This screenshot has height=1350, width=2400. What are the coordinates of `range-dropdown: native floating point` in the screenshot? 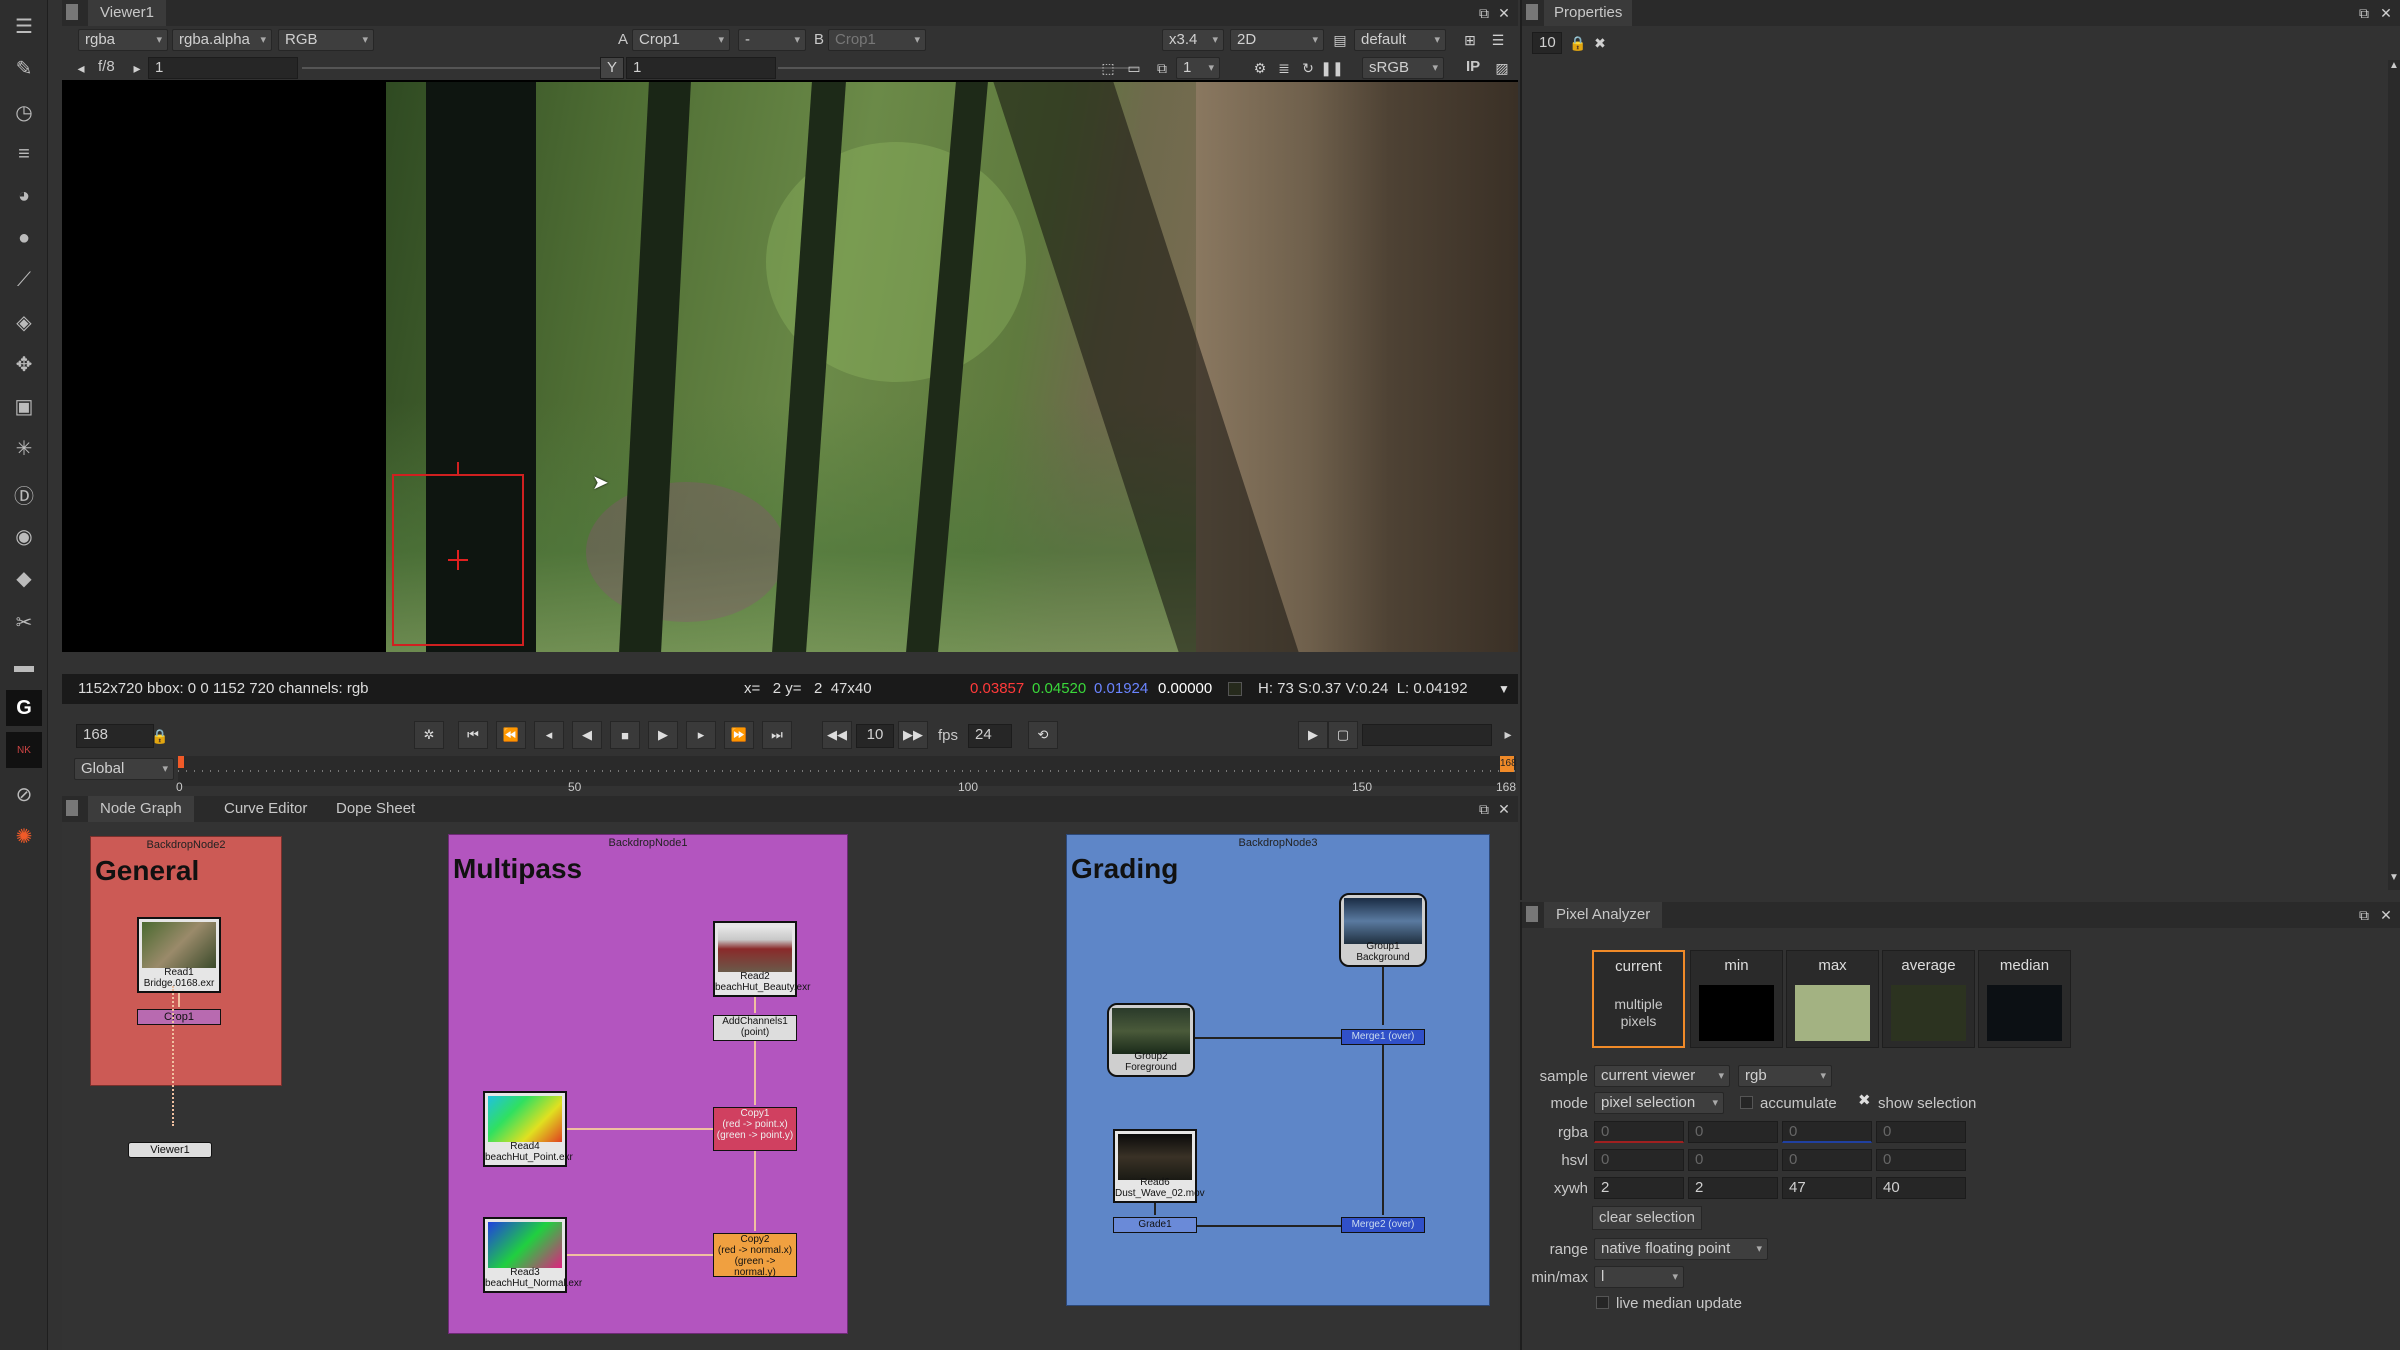 It's located at (1681, 1249).